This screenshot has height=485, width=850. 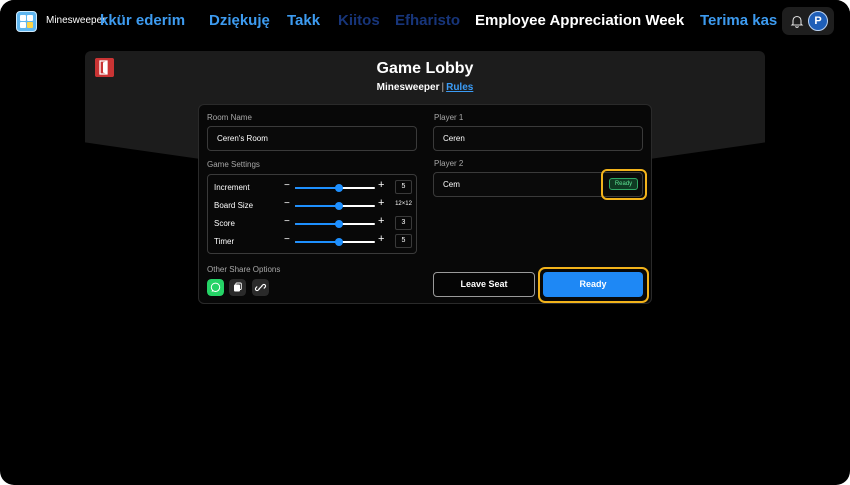 What do you see at coordinates (359, 20) in the screenshot?
I see `marquee-item: Kiitos` at bounding box center [359, 20].